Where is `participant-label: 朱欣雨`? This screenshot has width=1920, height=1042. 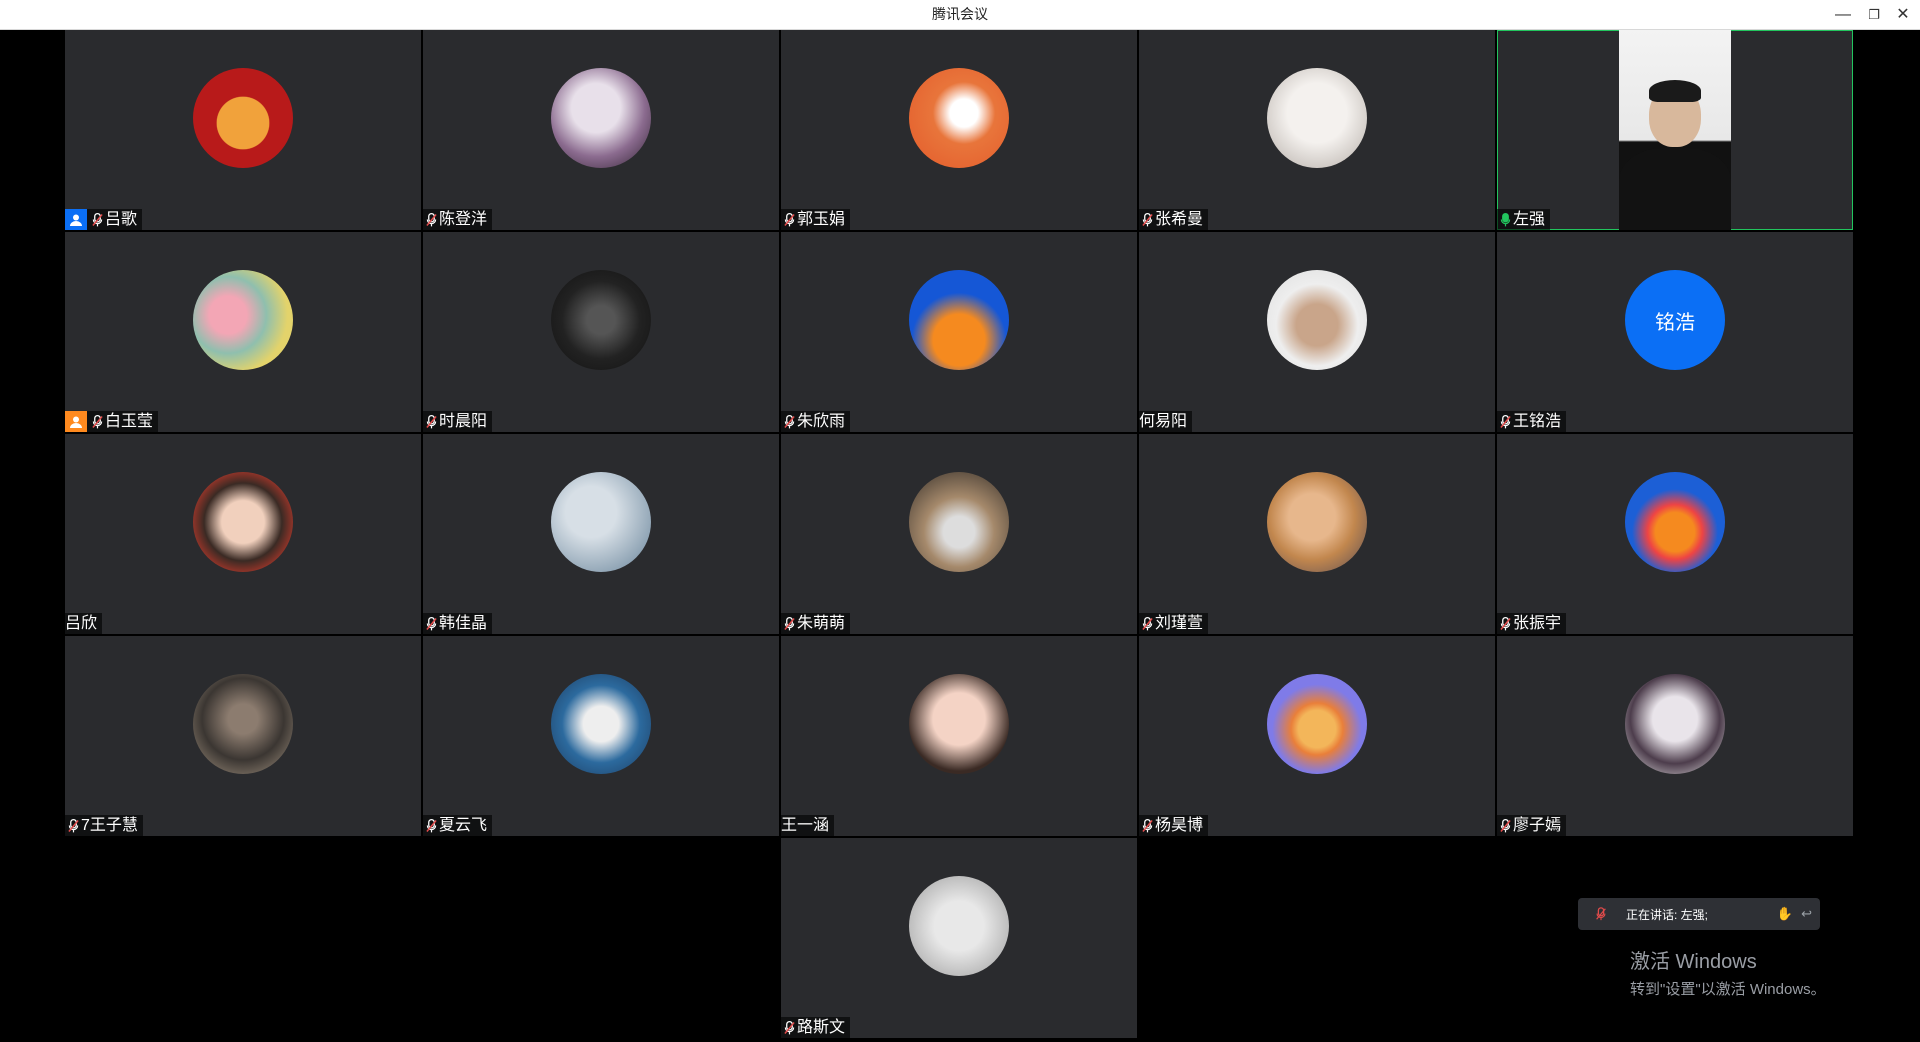
participant-label: 朱欣雨 is located at coordinates (816, 421).